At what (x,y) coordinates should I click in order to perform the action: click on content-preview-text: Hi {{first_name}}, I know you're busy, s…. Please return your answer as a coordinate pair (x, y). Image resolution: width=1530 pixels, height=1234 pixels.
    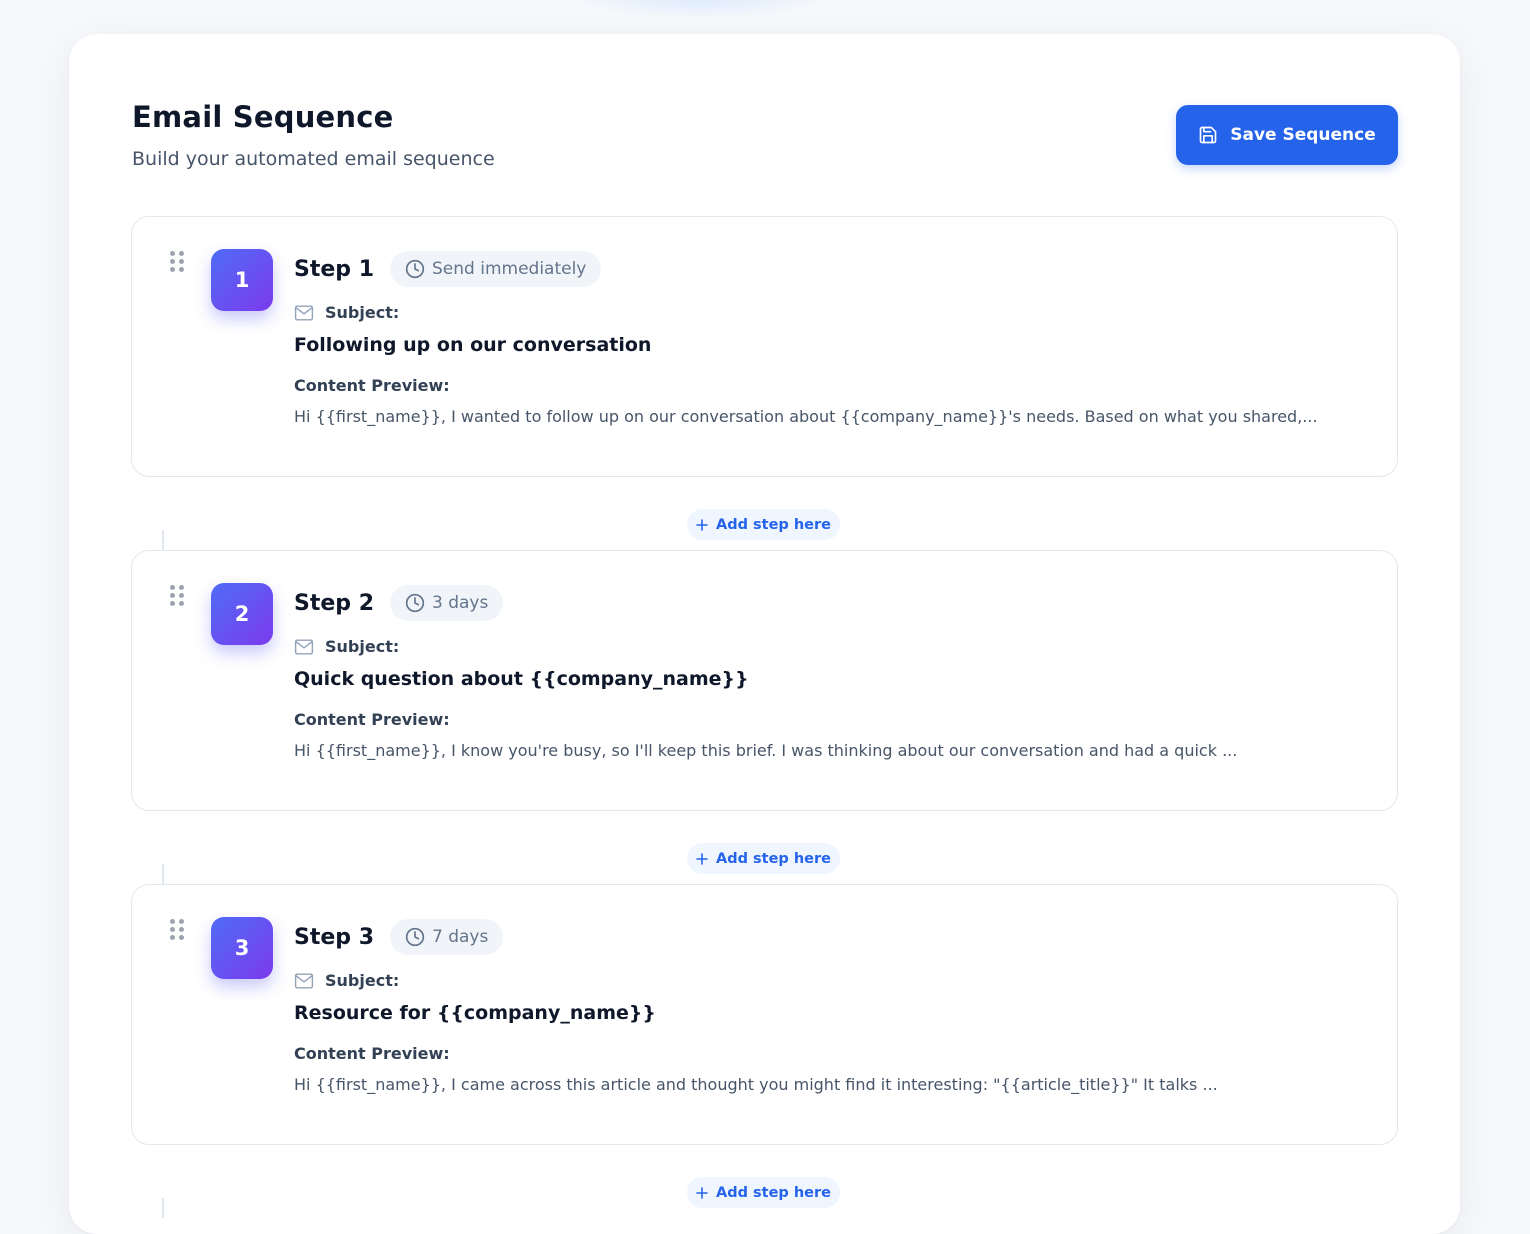
    Looking at the image, I should click on (766, 750).